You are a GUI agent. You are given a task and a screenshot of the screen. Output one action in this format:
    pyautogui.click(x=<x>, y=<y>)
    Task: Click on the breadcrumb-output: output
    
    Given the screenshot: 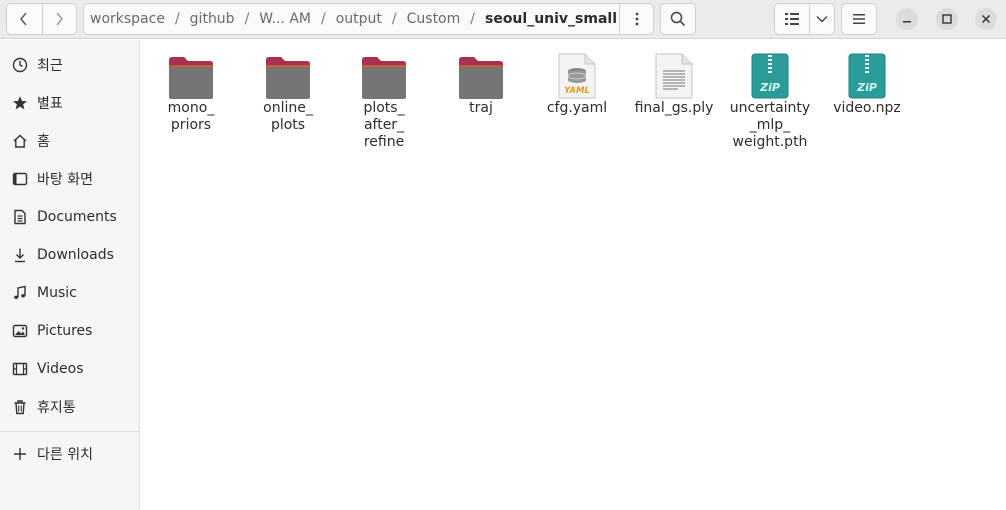 What is the action you would take?
    pyautogui.click(x=359, y=19)
    